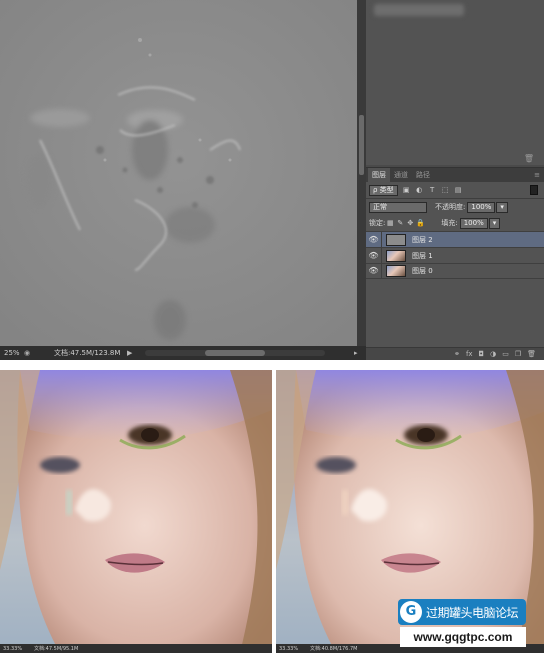  Describe the element at coordinates (398, 207) in the screenshot. I see `blend-mode-select: 正常` at that location.